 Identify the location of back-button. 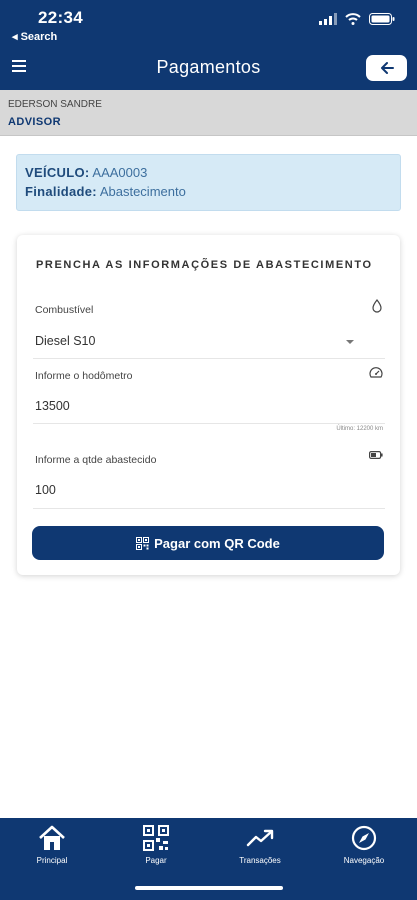
(386, 68).